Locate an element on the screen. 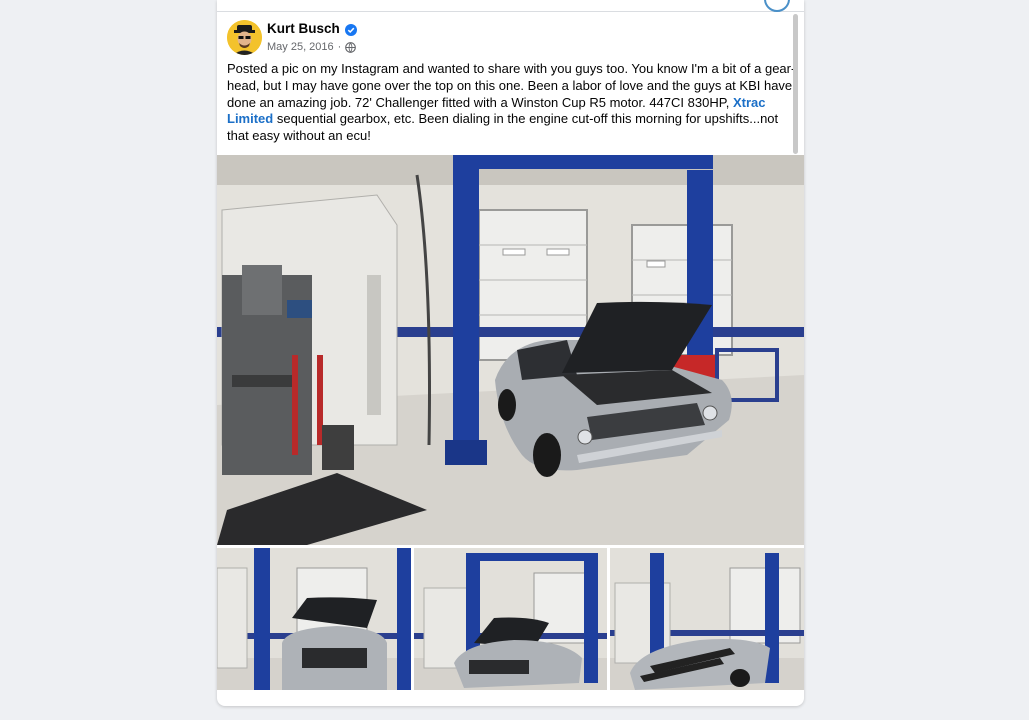 This screenshot has width=1029, height=720. photo-thumbnails is located at coordinates (510, 619).